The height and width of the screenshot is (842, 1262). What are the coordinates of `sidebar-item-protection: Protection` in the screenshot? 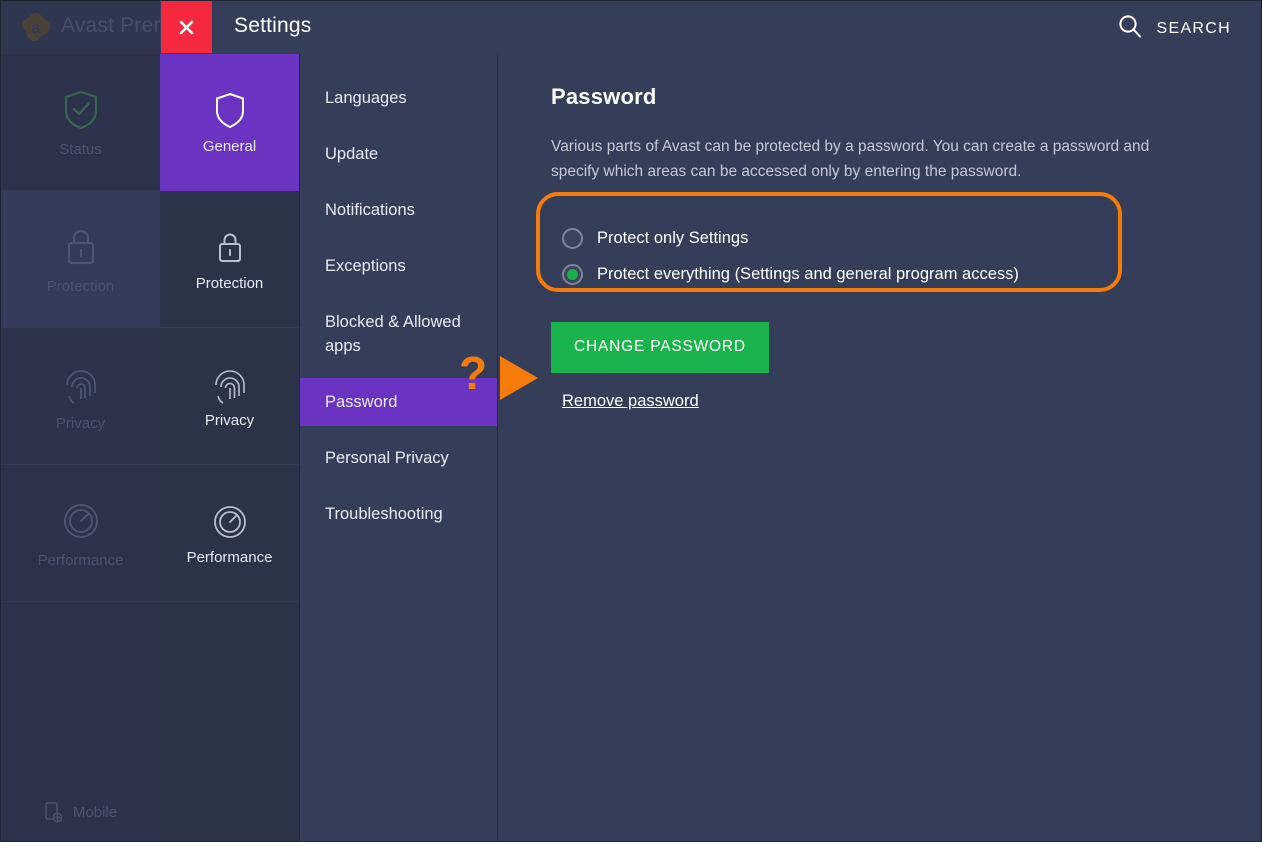 It's located at (80, 259).